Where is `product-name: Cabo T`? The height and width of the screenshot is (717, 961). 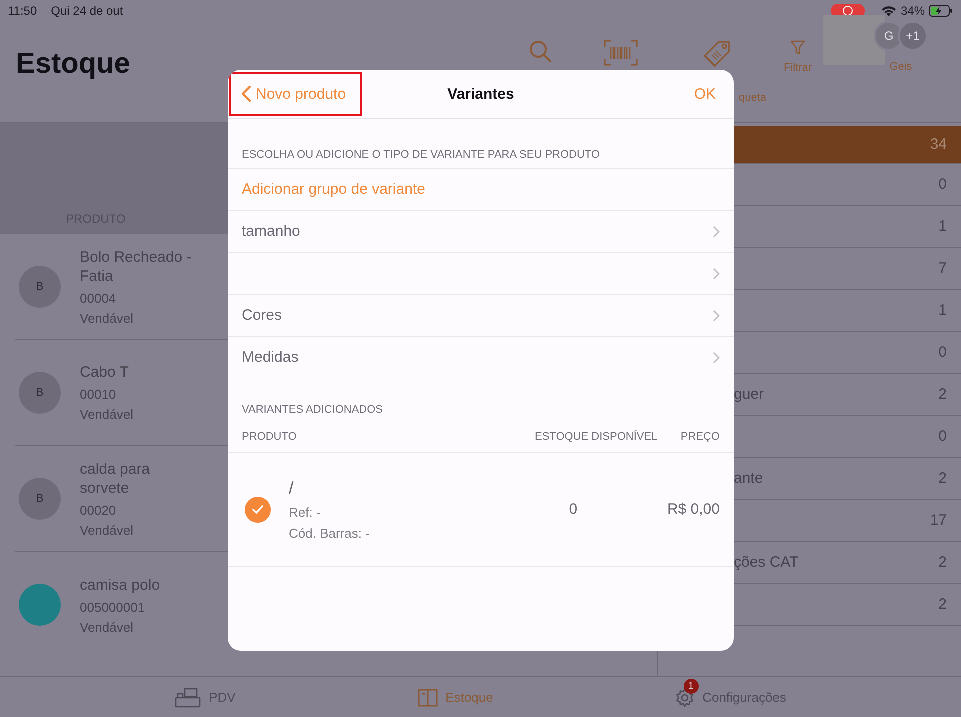
product-name: Cabo T is located at coordinates (136, 372).